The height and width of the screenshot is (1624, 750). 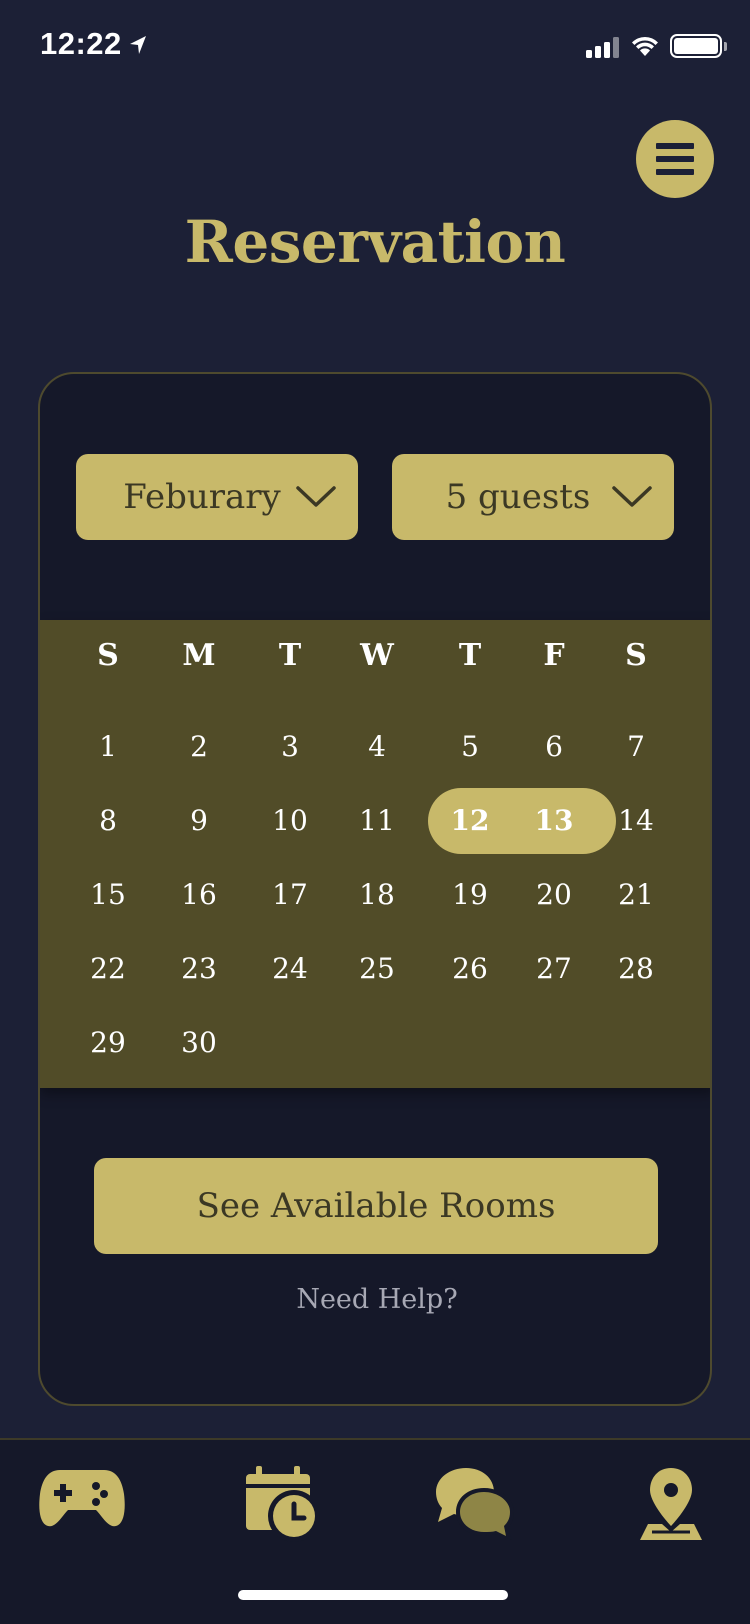 I want to click on status-bar: 12:22, so click(x=375, y=46).